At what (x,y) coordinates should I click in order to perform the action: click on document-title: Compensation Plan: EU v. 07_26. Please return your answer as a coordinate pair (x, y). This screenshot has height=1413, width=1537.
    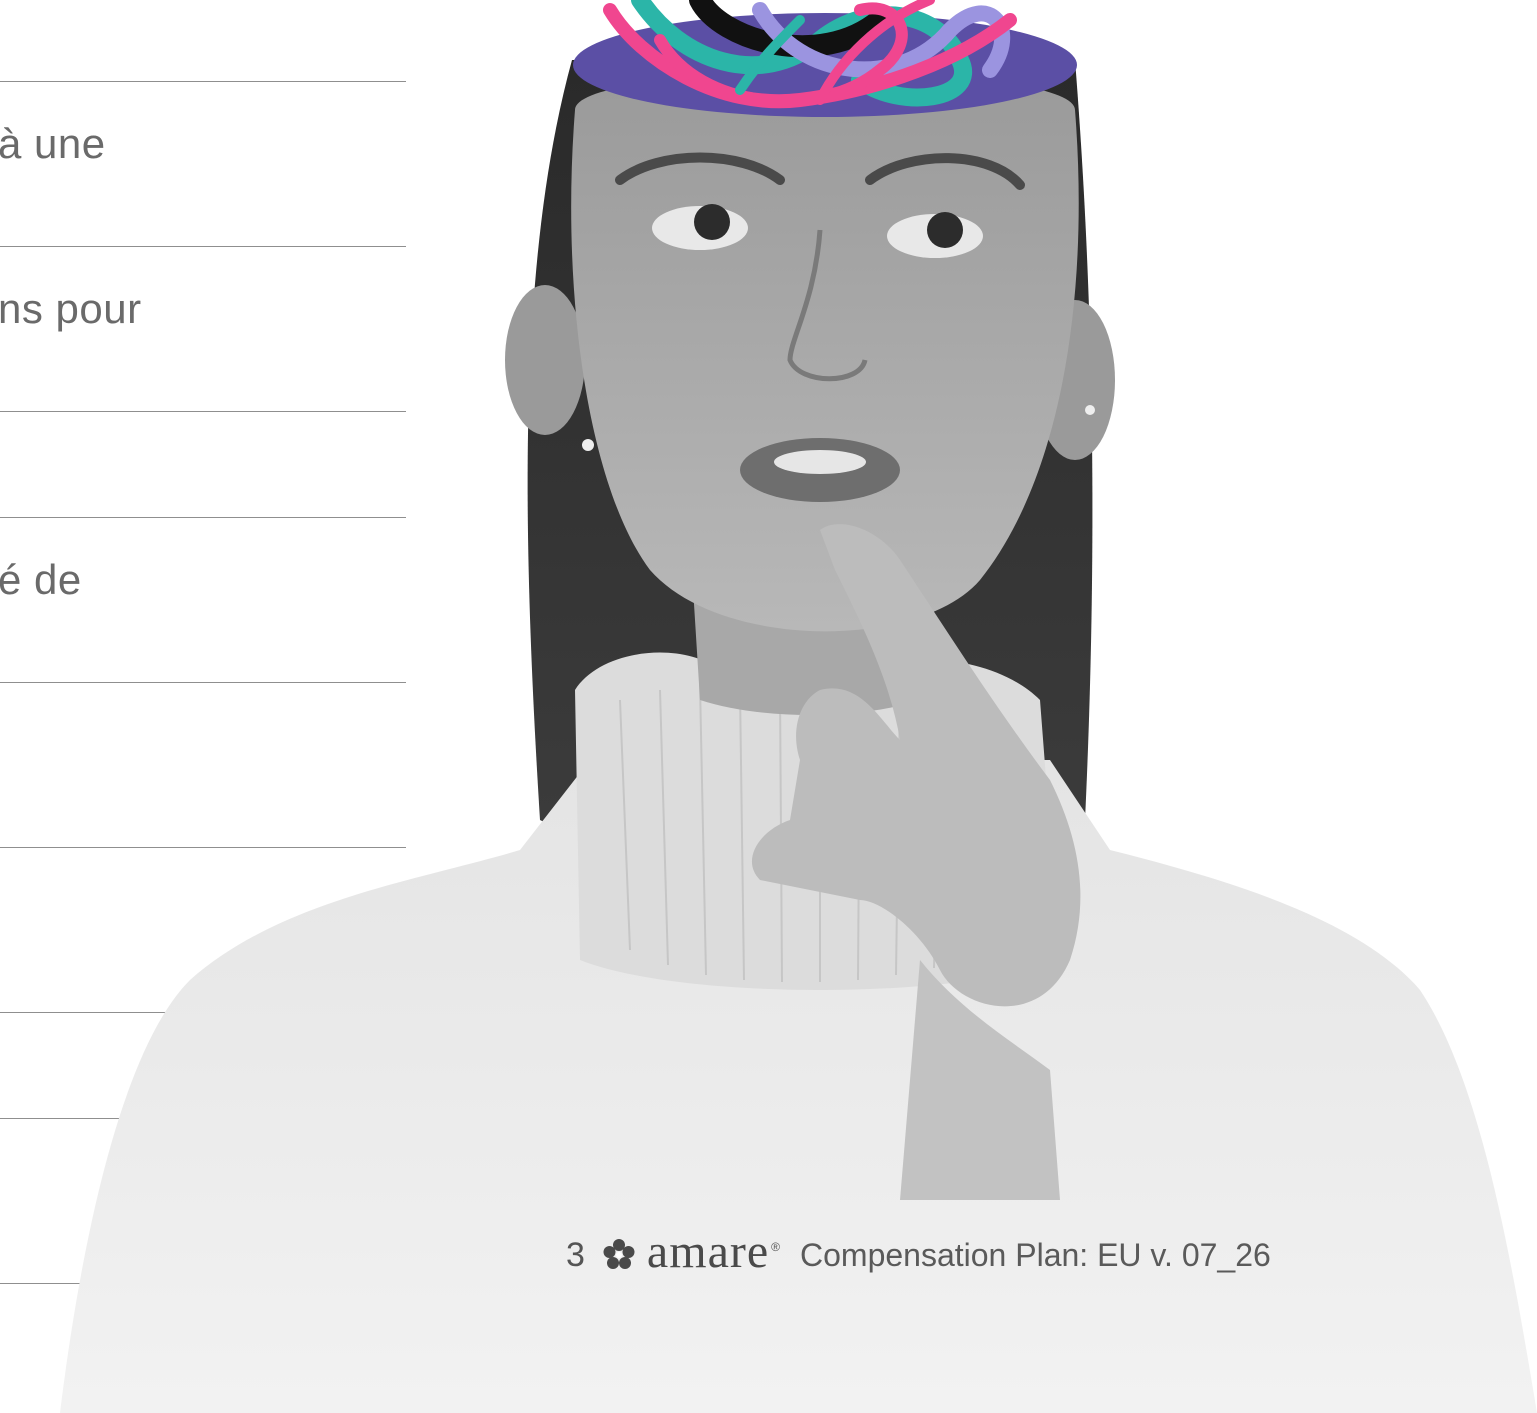
    Looking at the image, I should click on (1035, 1254).